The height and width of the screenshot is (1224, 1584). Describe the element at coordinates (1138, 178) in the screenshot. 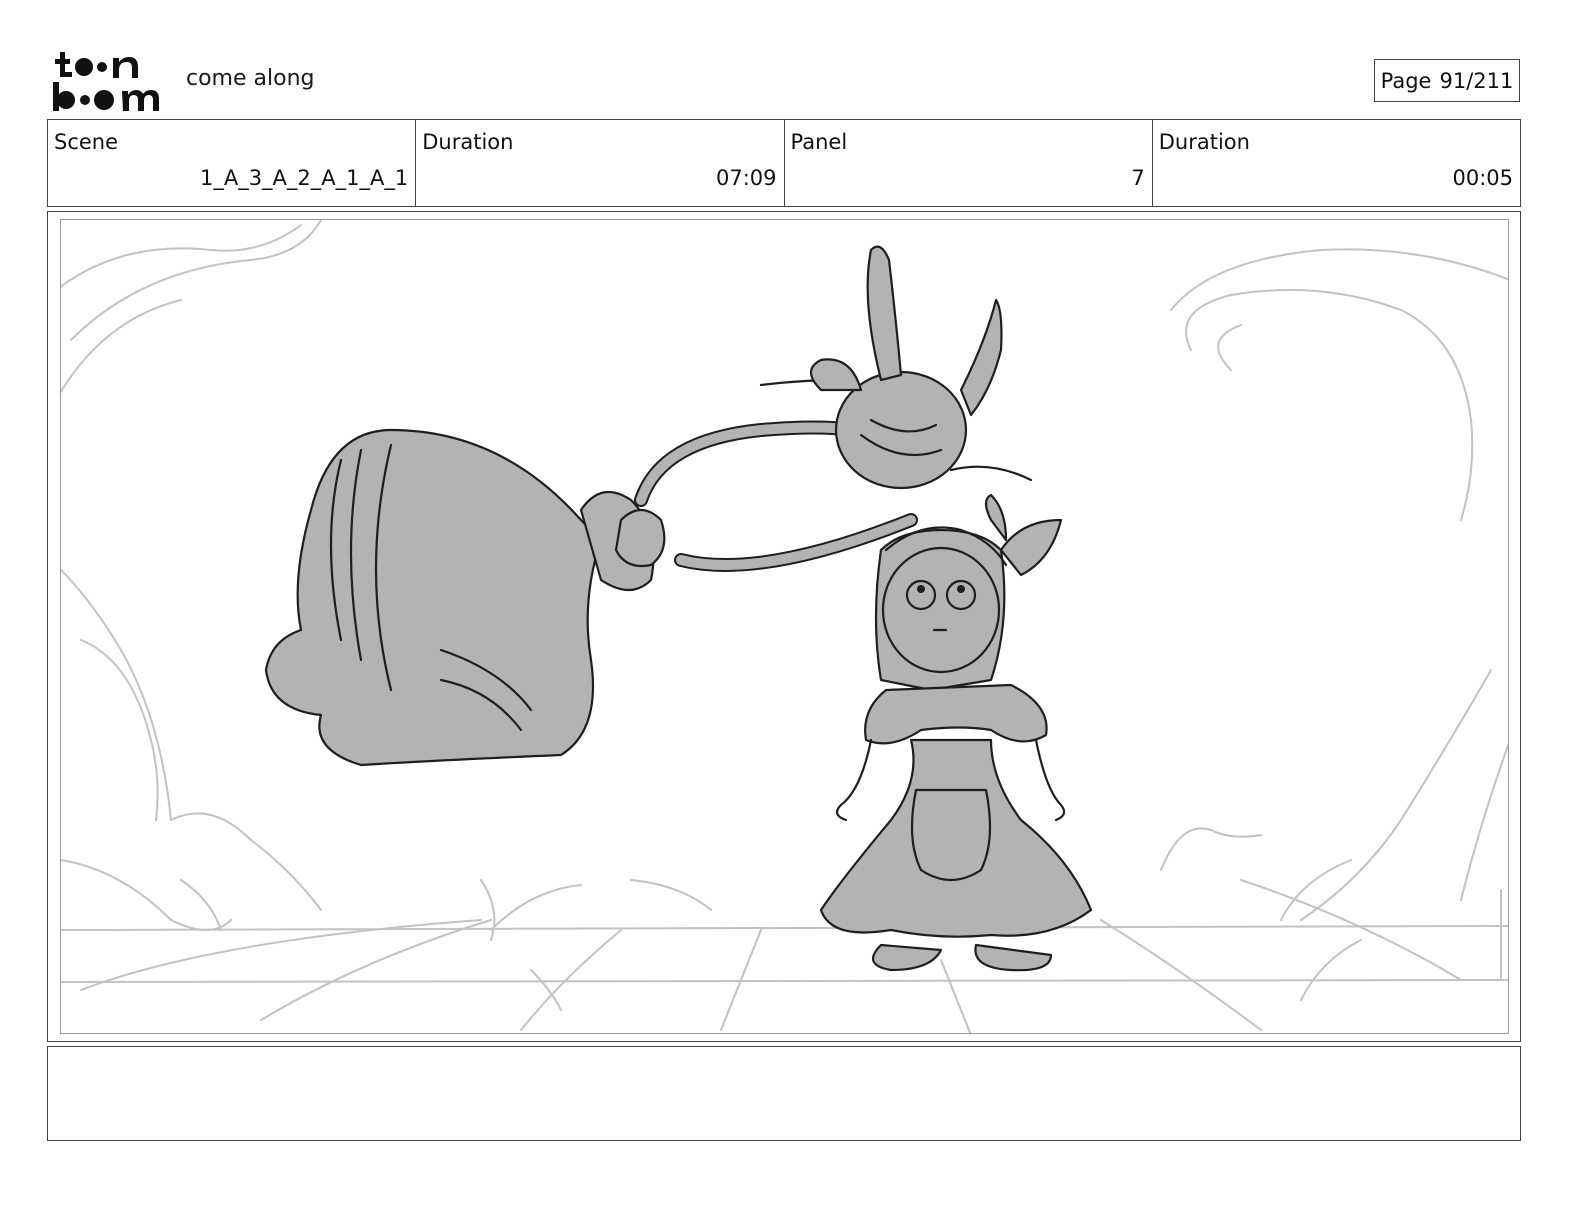

I see `panel-value: 7` at that location.